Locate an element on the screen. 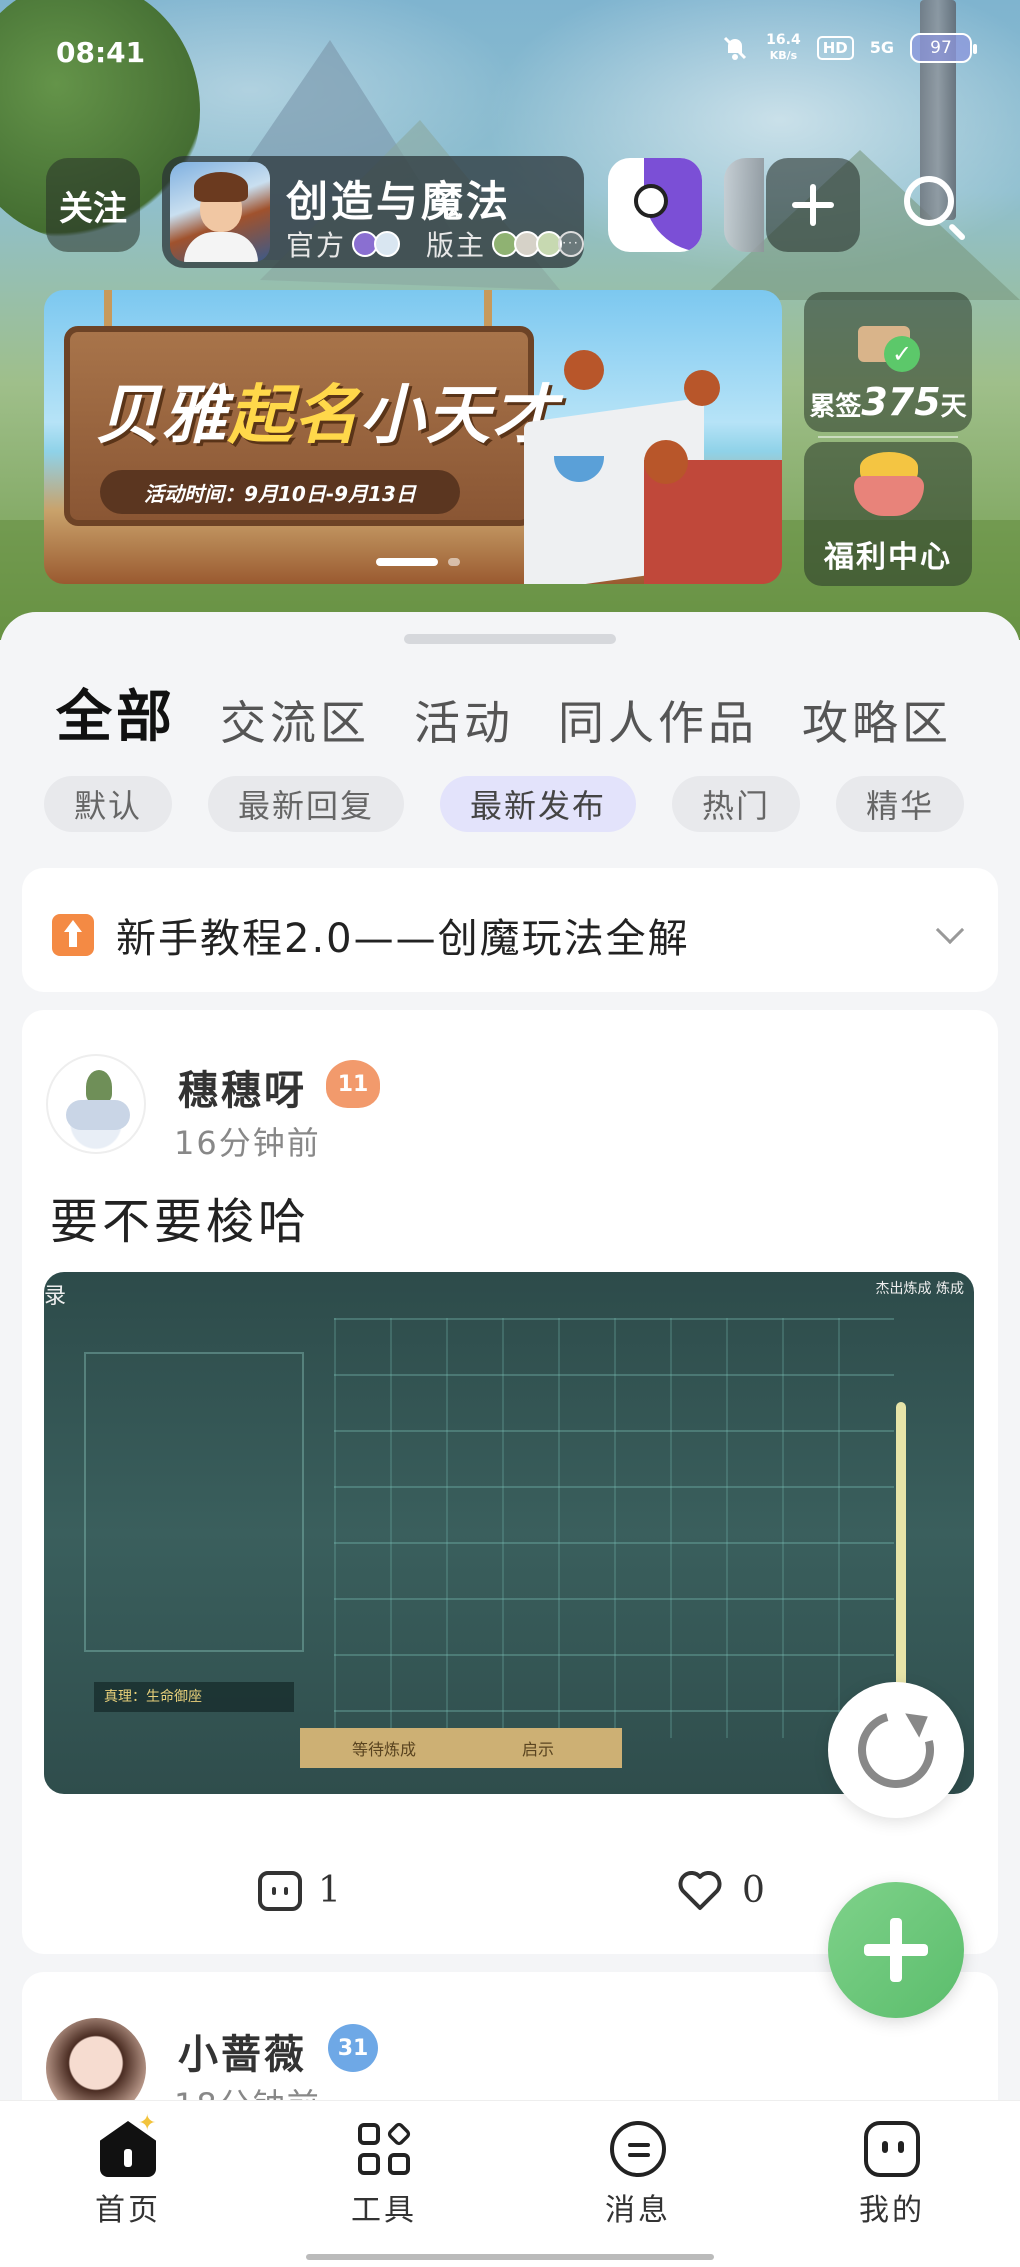  pinned-post: 新手教程2.0——创魔玩法全解 is located at coordinates (510, 930).